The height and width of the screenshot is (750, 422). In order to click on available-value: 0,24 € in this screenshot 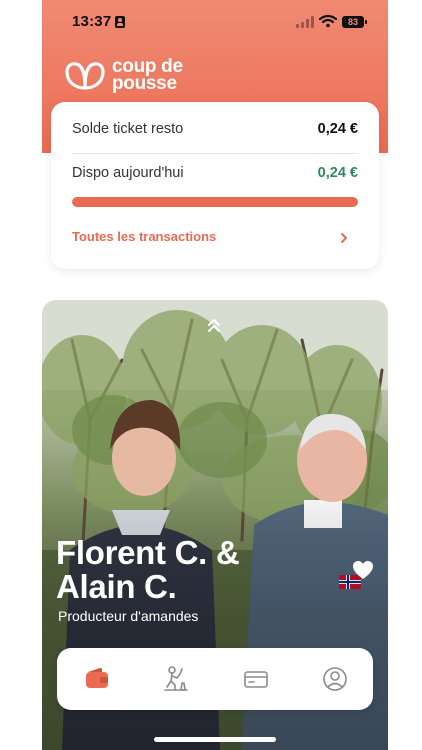, I will do `click(337, 173)`.